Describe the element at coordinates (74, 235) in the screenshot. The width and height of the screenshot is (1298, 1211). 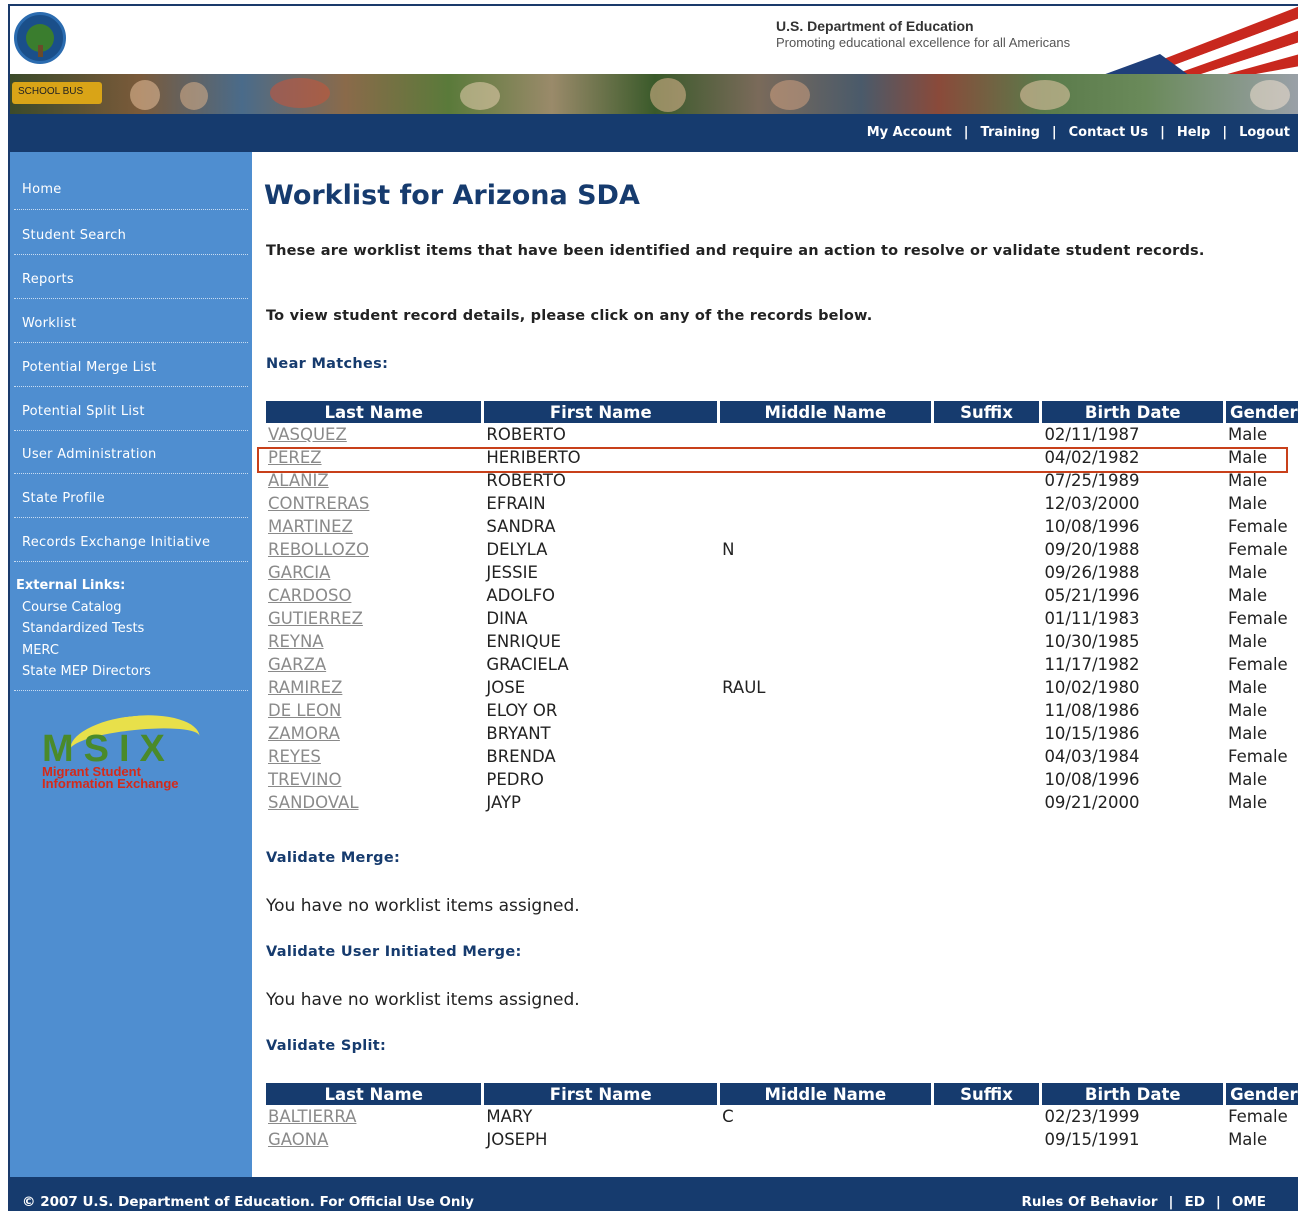
I see `sidebar-item-student-search: Student Search` at that location.